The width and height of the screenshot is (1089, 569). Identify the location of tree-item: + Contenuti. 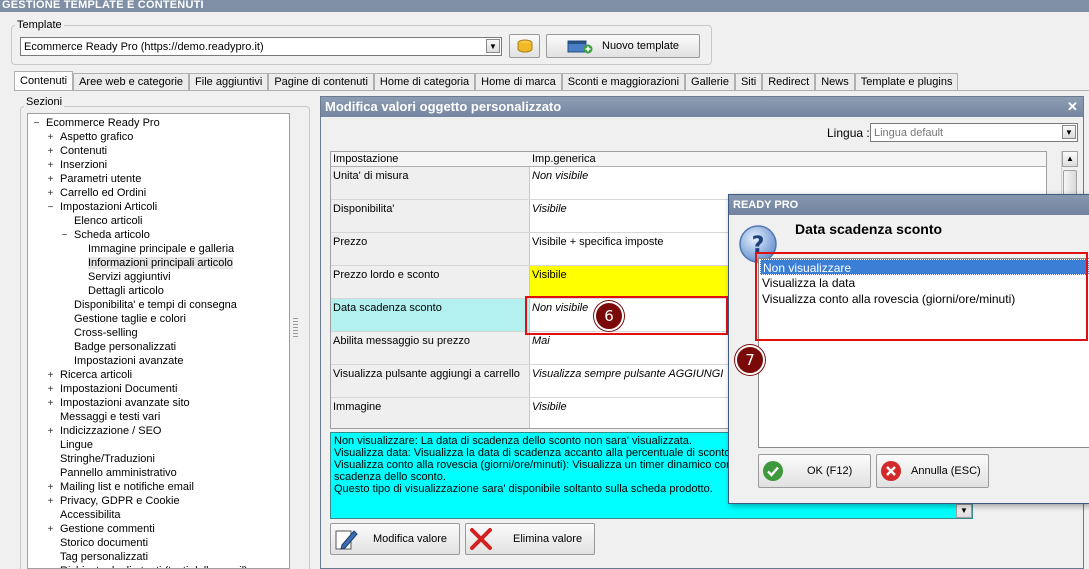
(77, 151).